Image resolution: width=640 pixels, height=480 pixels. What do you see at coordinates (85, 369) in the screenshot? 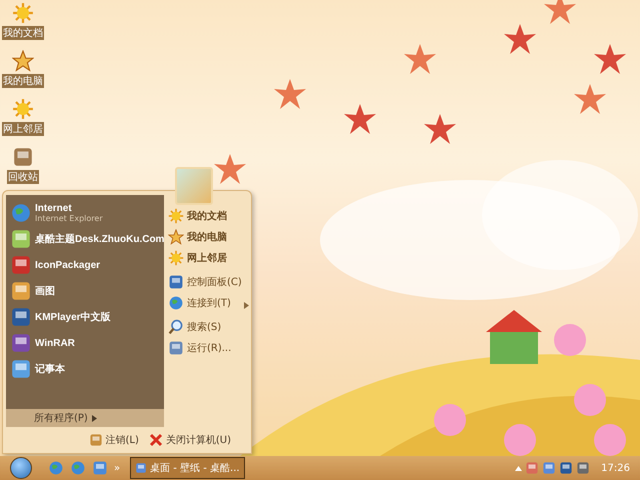
I see `program-item: 记事本` at bounding box center [85, 369].